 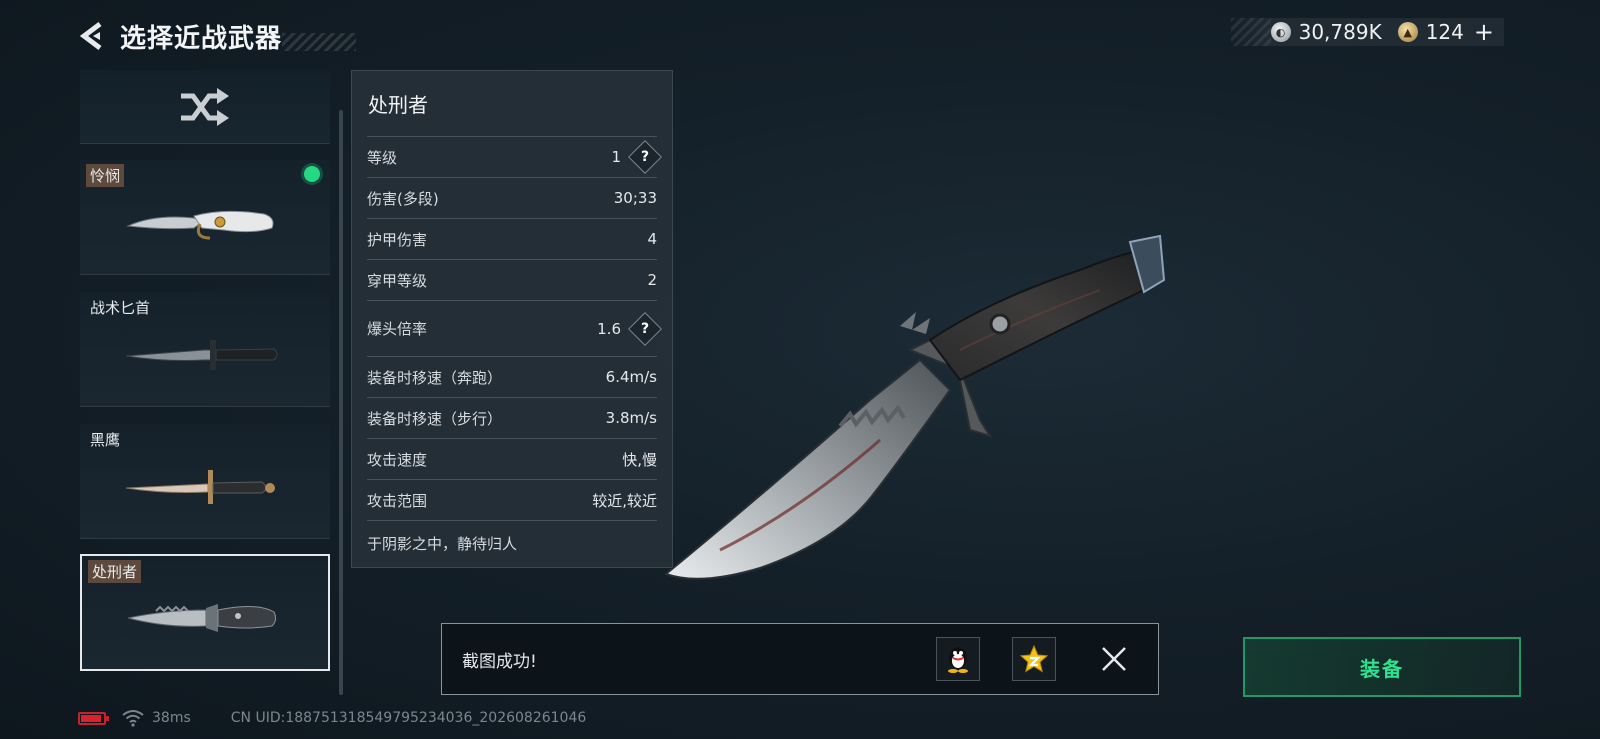 I want to click on stat-value: 2, so click(x=652, y=280).